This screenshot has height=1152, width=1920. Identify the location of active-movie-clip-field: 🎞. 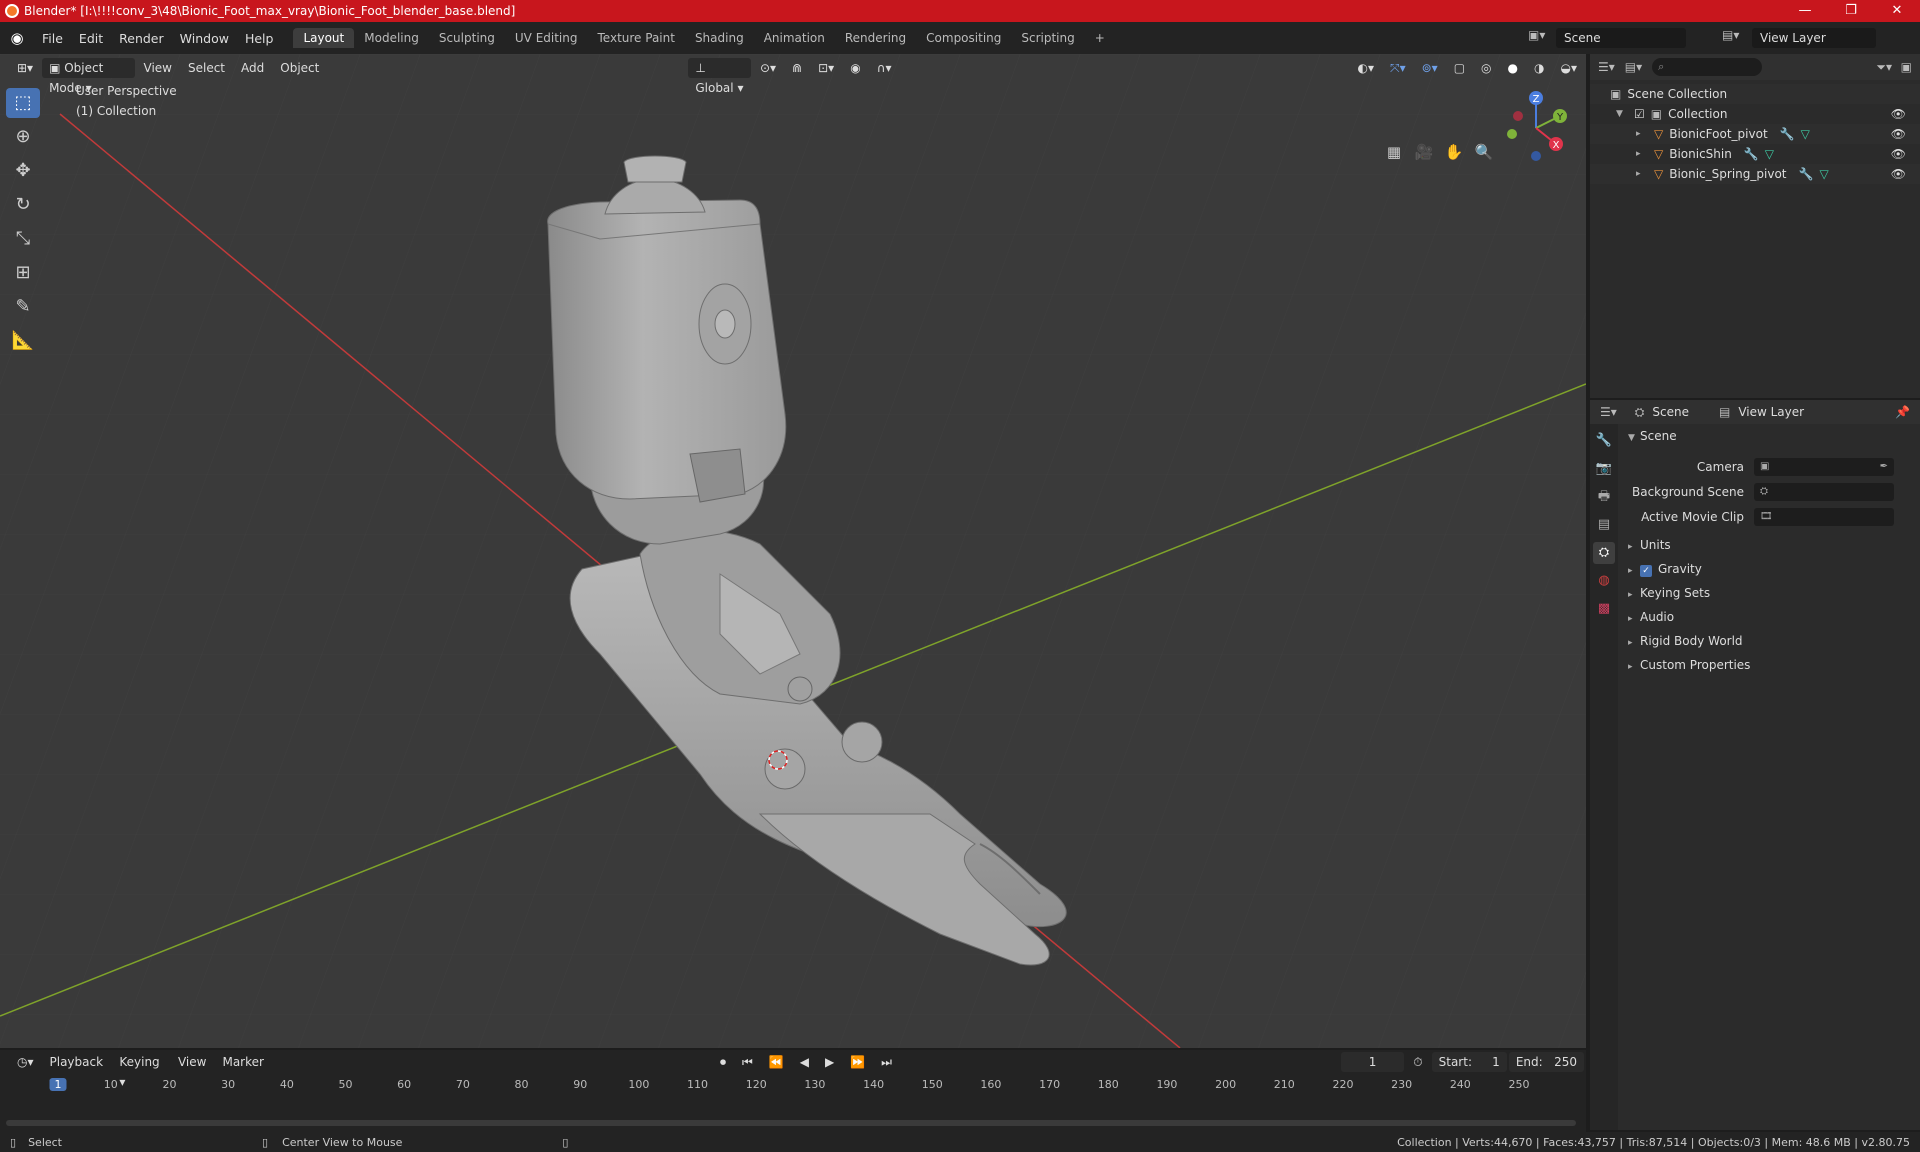
(1824, 516).